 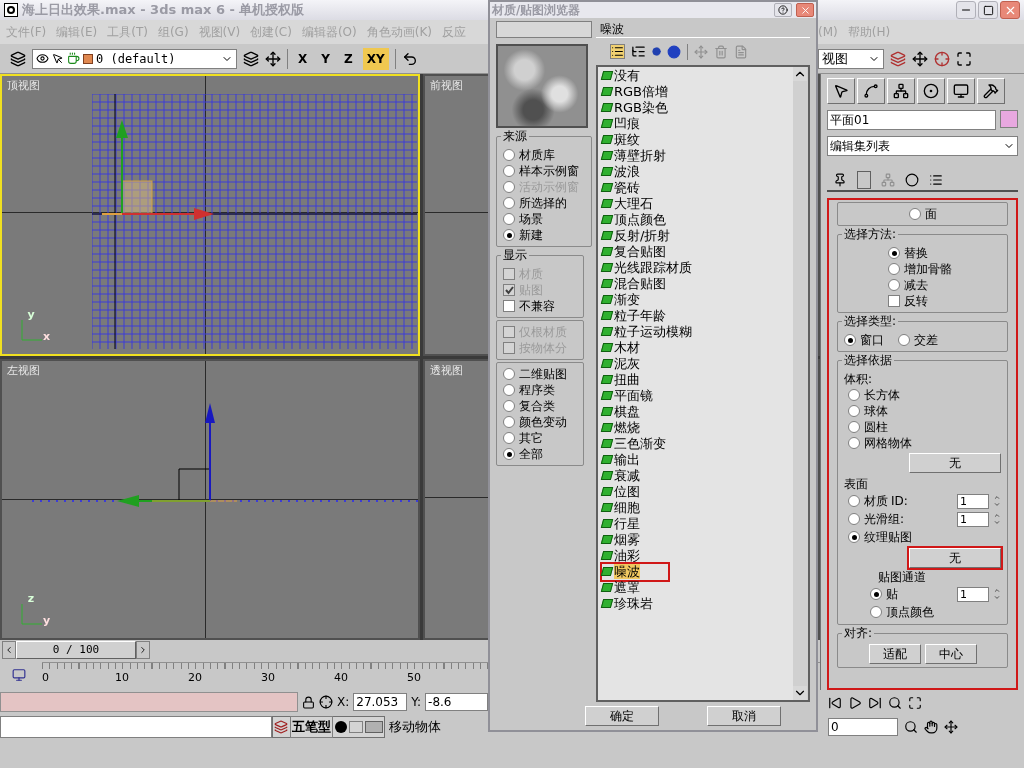 I want to click on coordinate-field: 27.053, so click(x=380, y=702).